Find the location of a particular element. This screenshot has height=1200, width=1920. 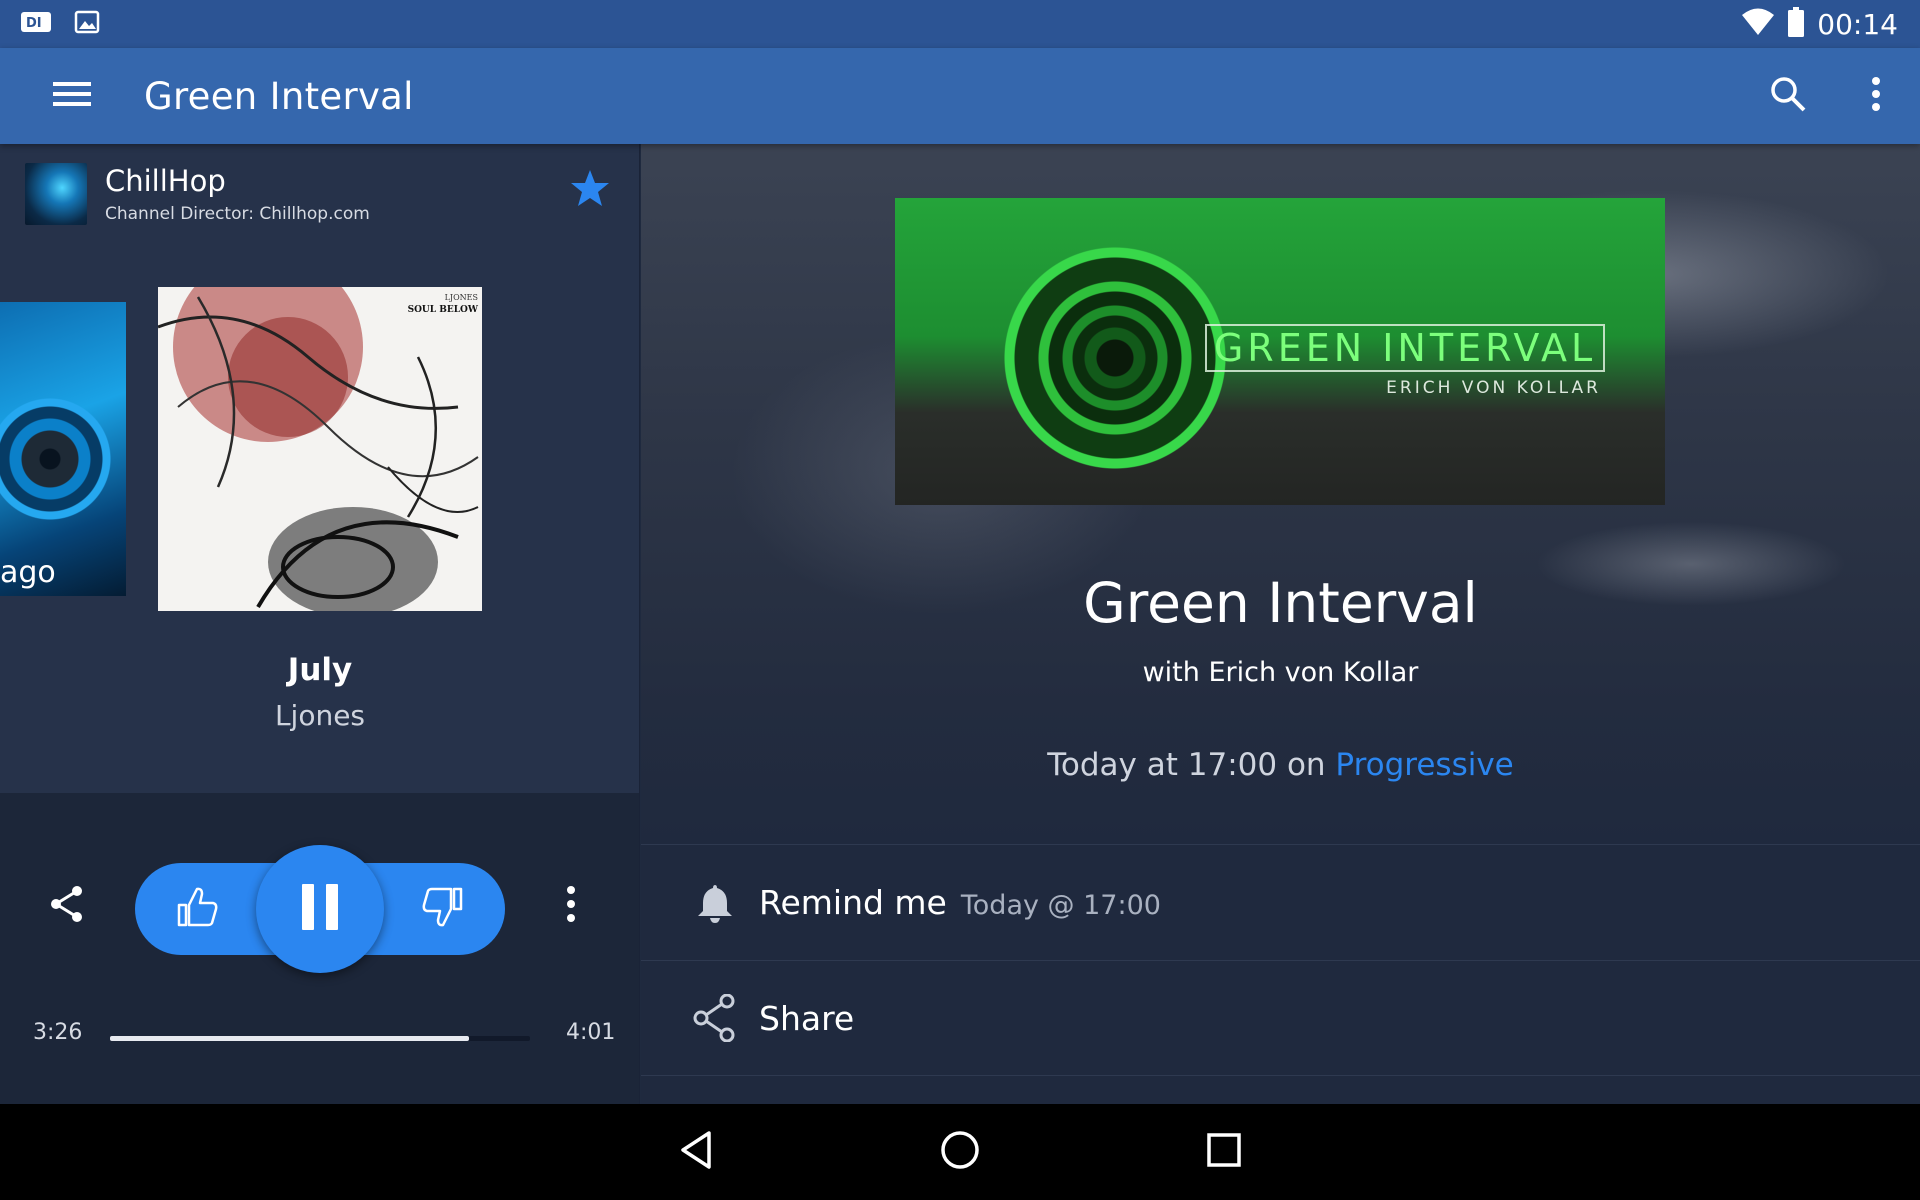

thumbs-up-icon is located at coordinates (197, 909).